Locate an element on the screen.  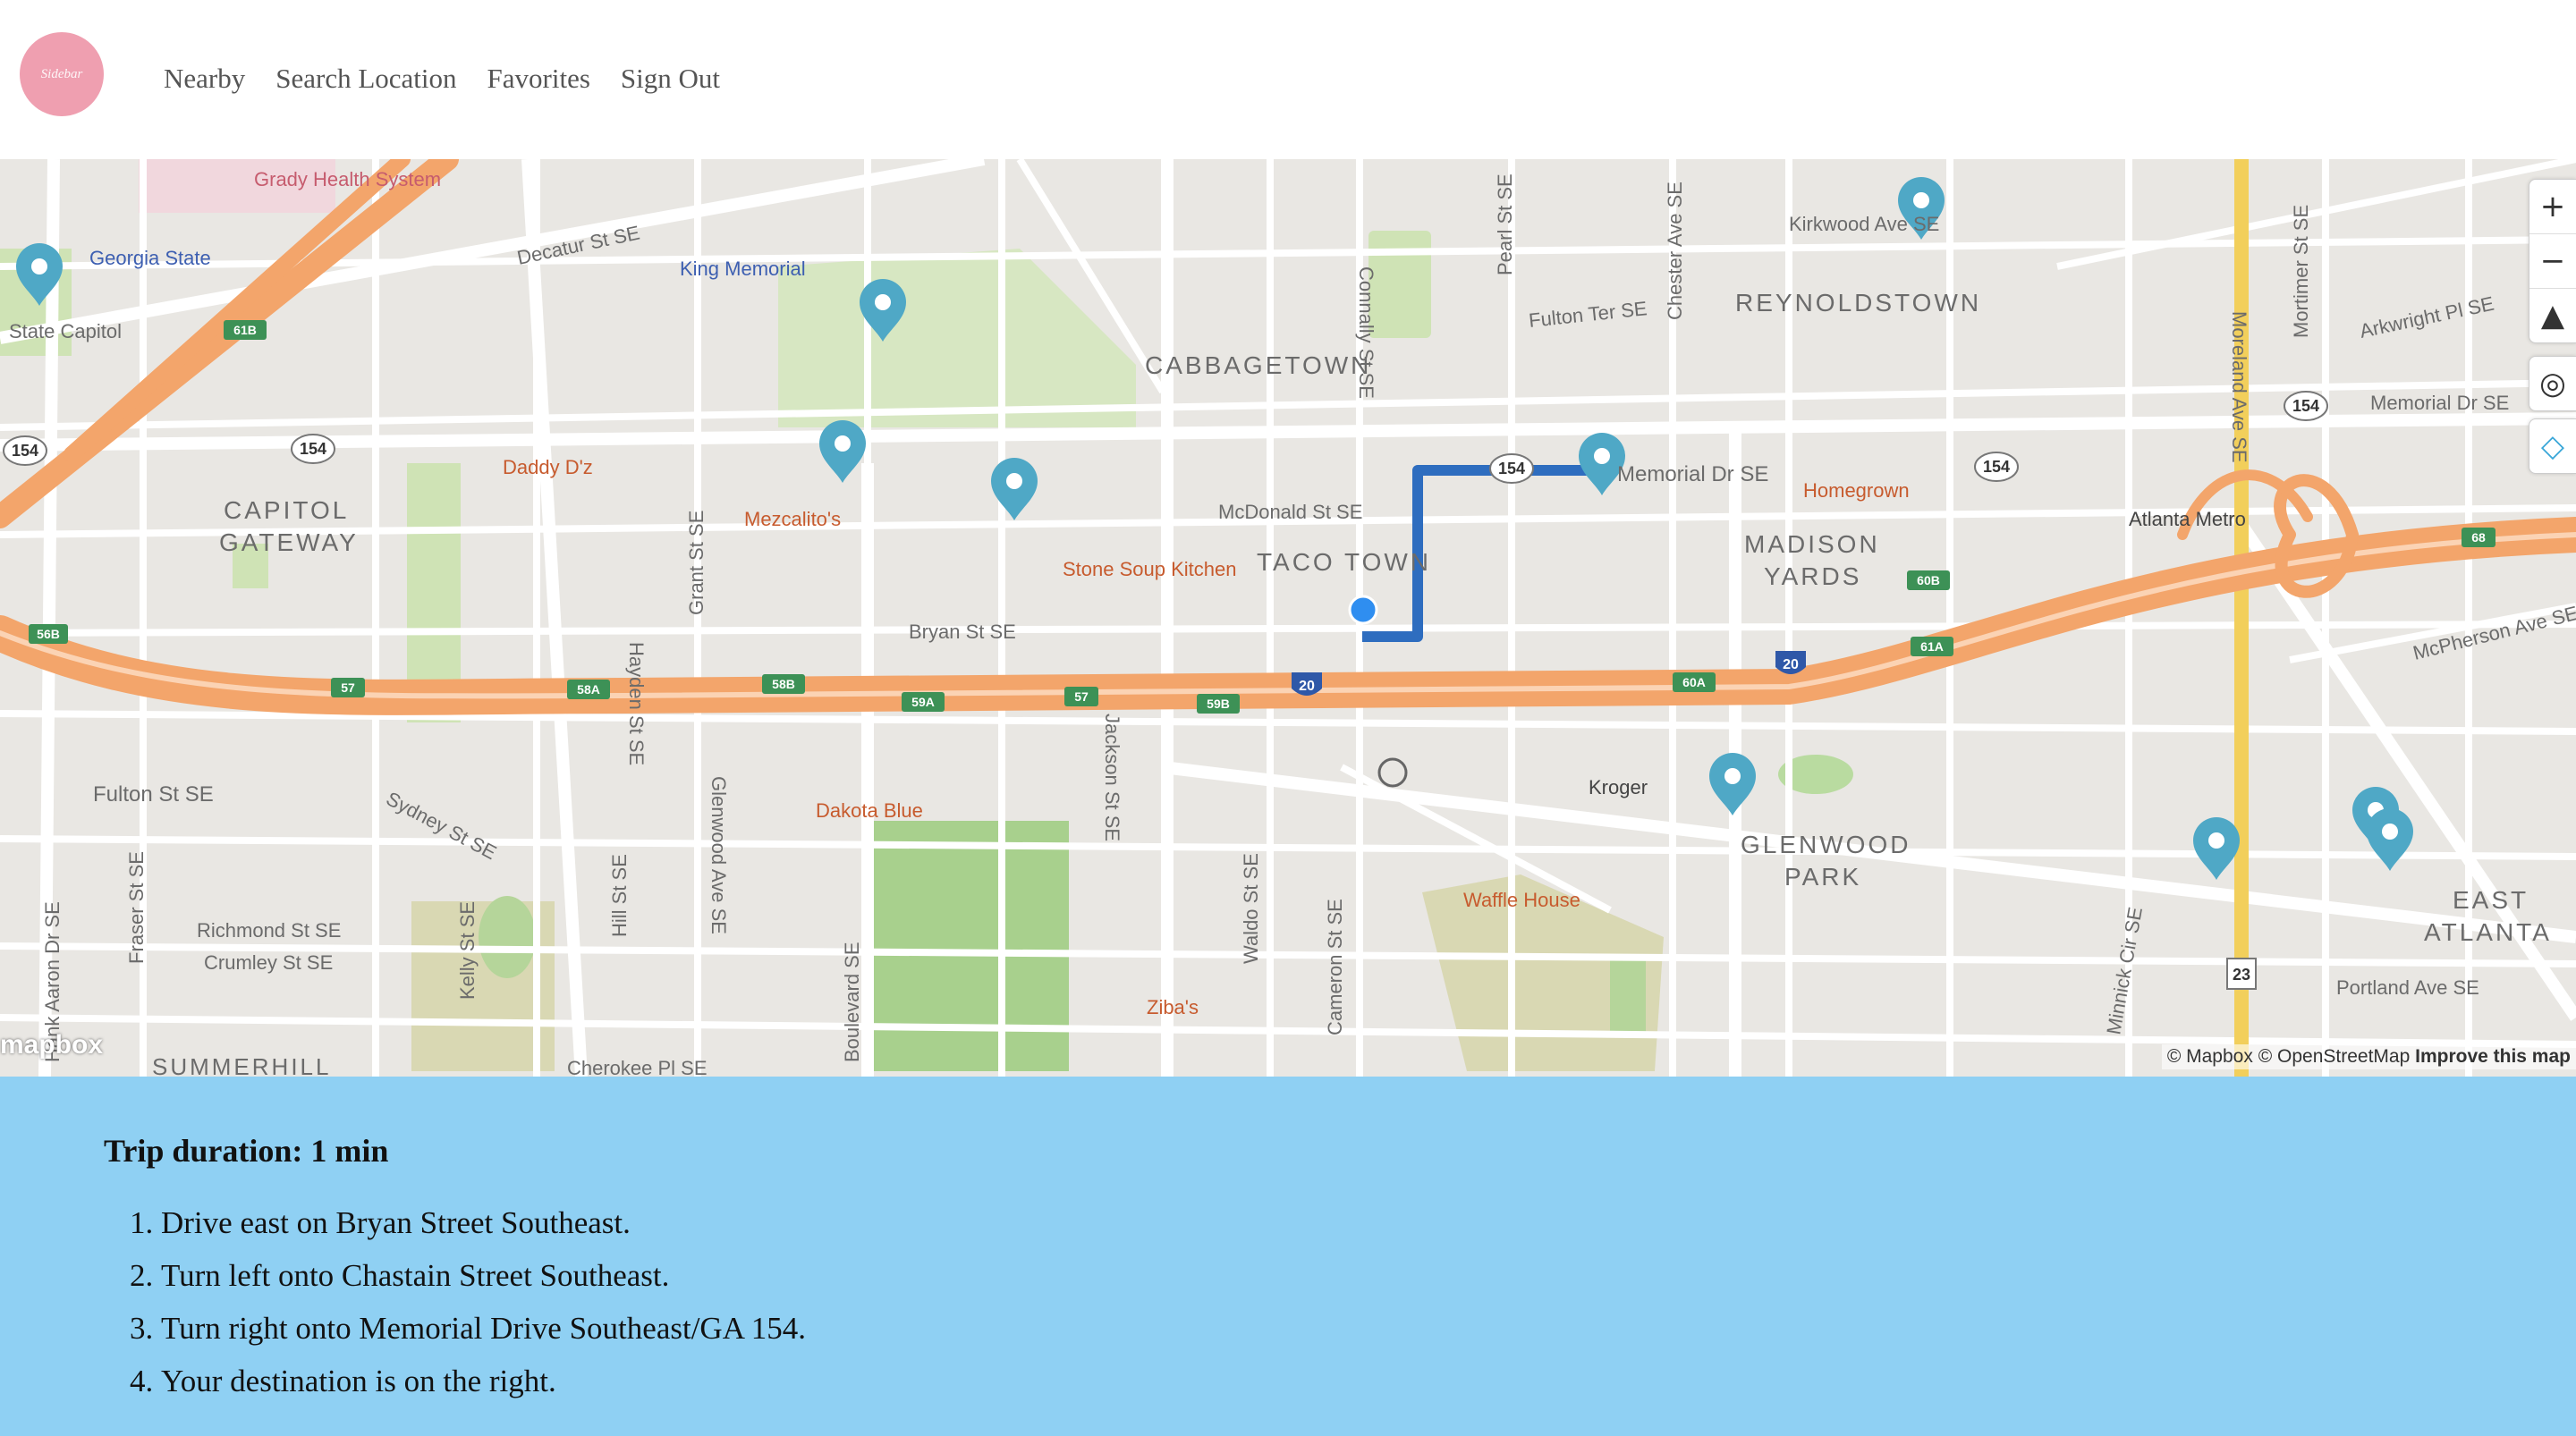
mapbox-attribution-link: © Mapbox is located at coordinates (2210, 1056).